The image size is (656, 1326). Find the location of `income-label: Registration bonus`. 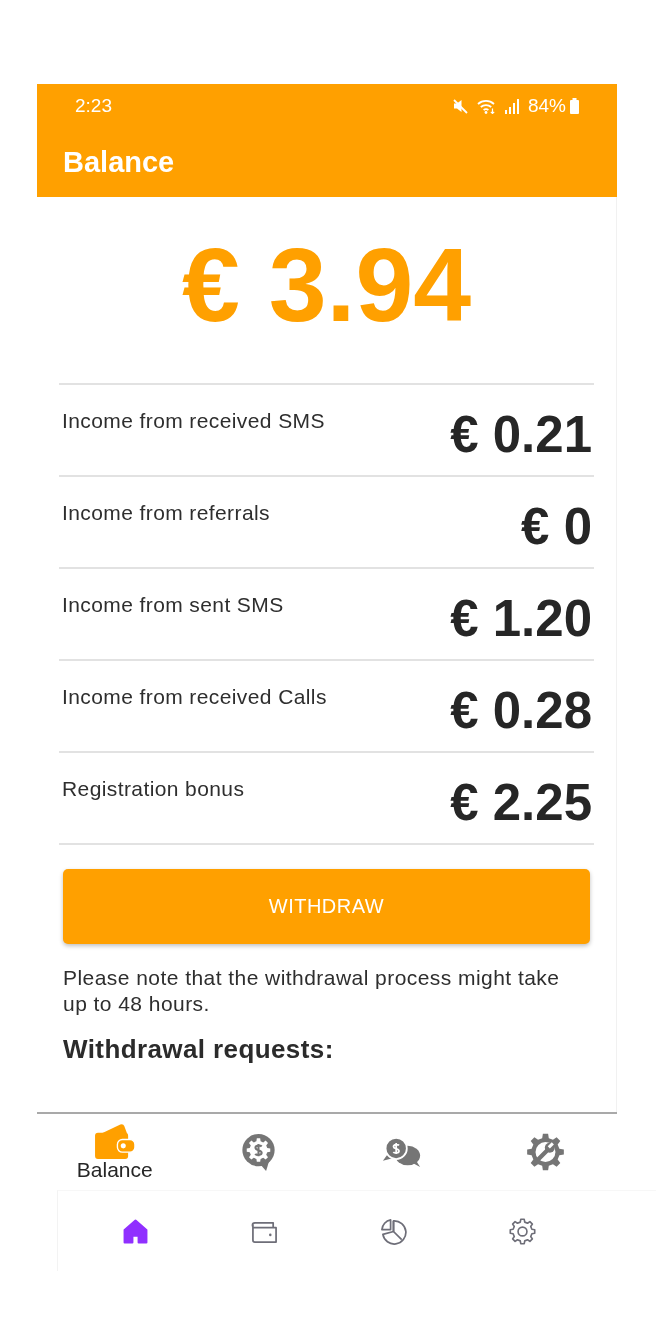

income-label: Registration bonus is located at coordinates (153, 789).